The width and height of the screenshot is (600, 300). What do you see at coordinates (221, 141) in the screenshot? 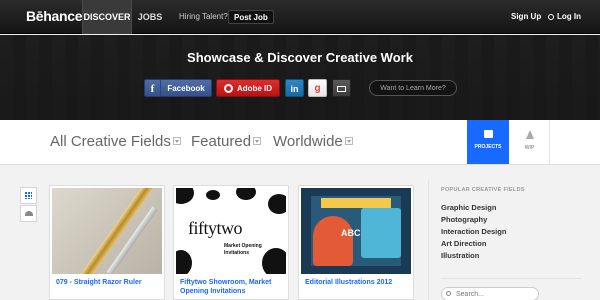
I see `featured-label: Featured` at bounding box center [221, 141].